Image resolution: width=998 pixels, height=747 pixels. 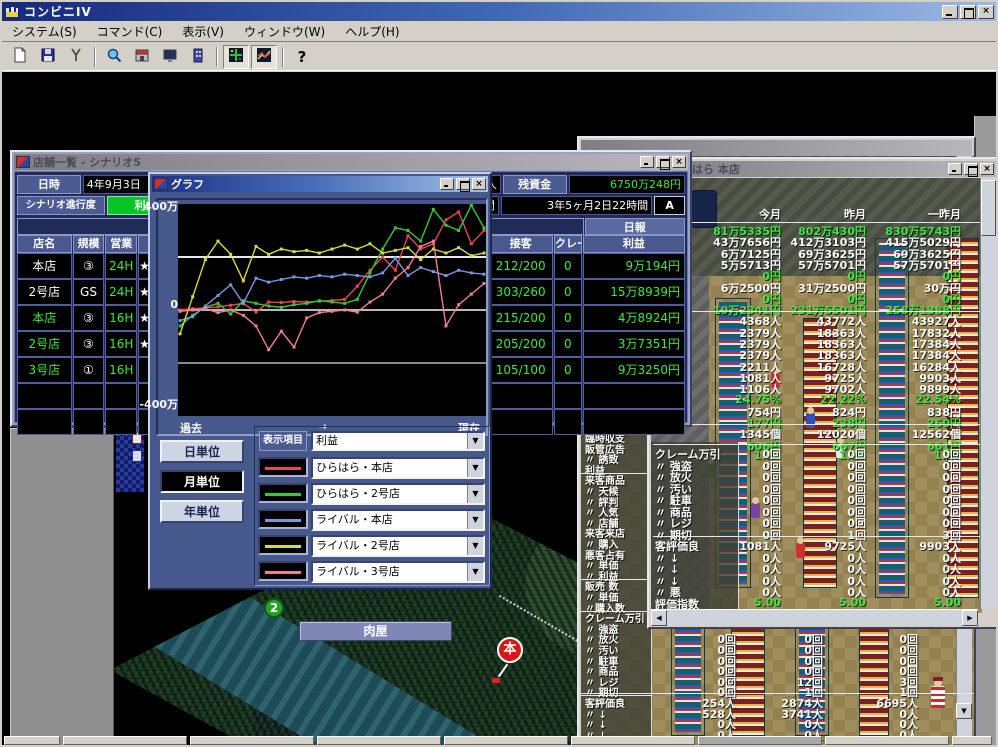 I want to click on scroll-left-icon: ◀, so click(x=659, y=617).